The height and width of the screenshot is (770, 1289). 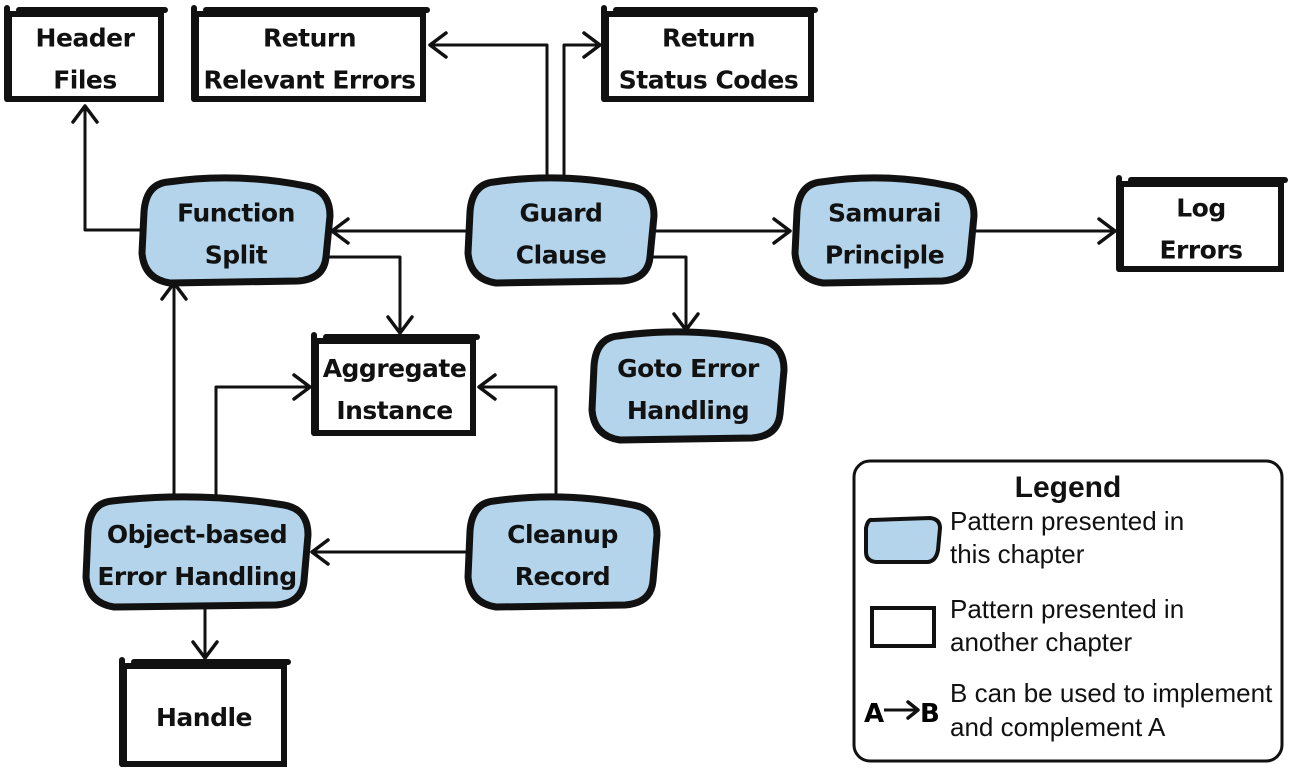 I want to click on node-label-line: Instance, so click(x=394, y=410).